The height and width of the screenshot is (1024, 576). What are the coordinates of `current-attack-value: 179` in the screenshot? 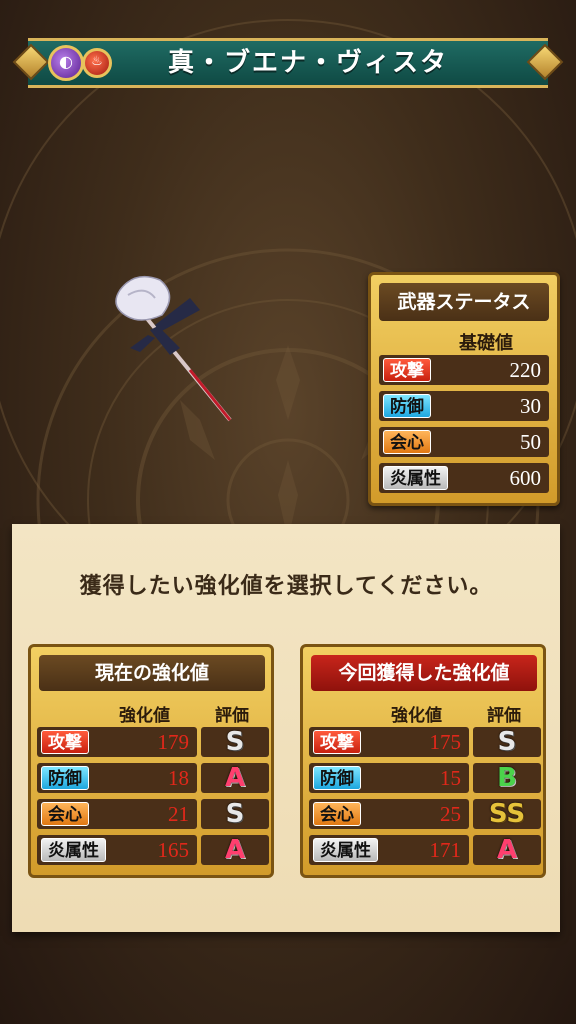 It's located at (173, 742).